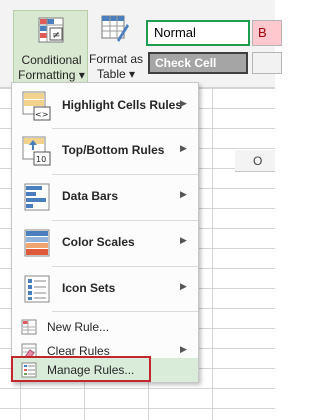 The width and height of the screenshot is (320, 420). What do you see at coordinates (98, 242) in the screenshot?
I see `menu-item-label: Color Scales` at bounding box center [98, 242].